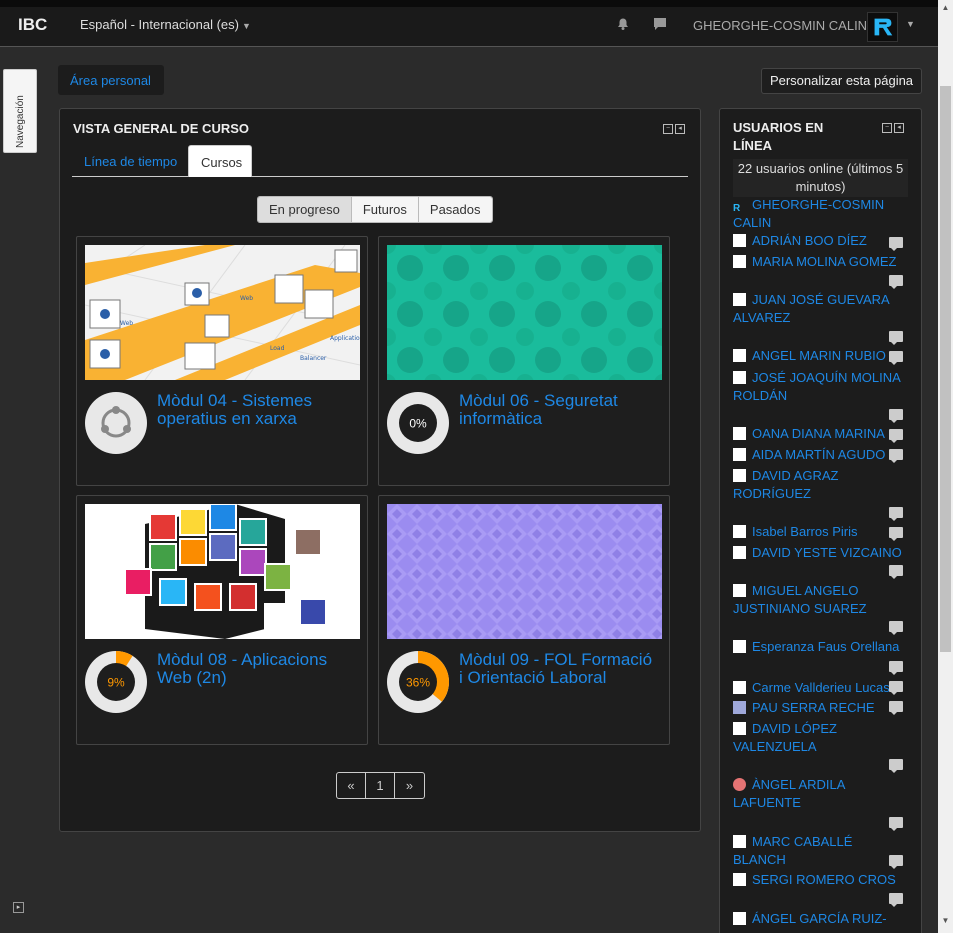  I want to click on notifications-bell-icon, so click(623, 24).